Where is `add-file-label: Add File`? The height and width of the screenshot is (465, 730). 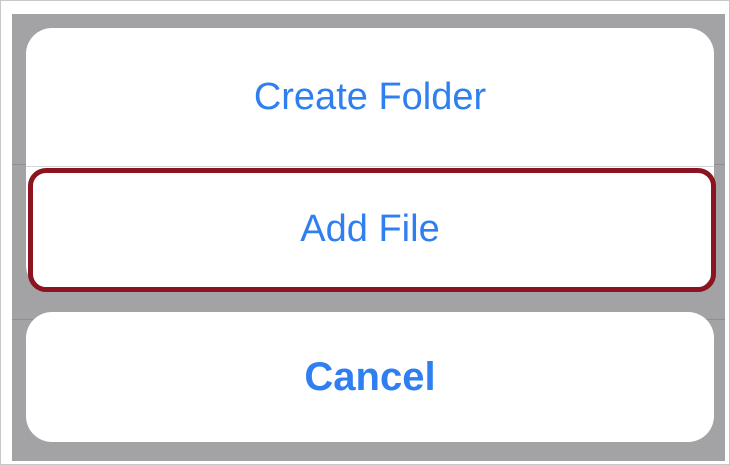
add-file-label: Add File is located at coordinates (370, 228).